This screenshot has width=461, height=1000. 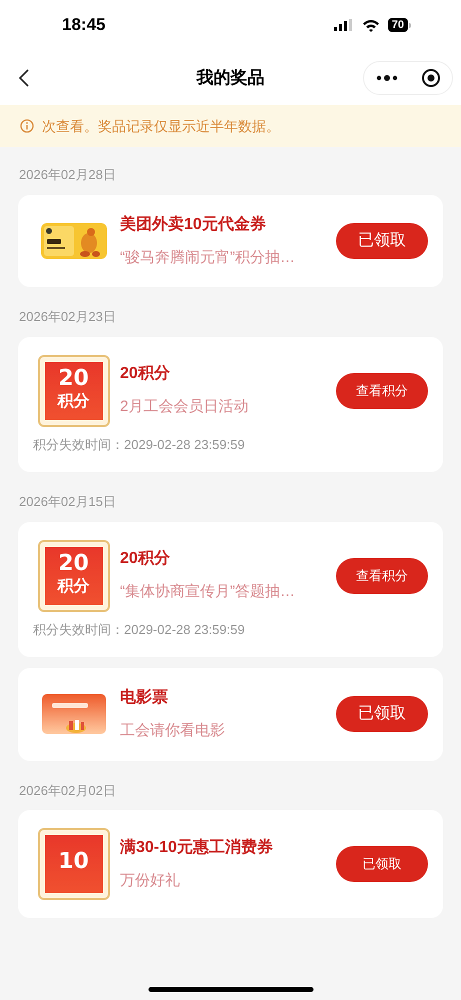 I want to click on signal-icon, so click(x=344, y=25).